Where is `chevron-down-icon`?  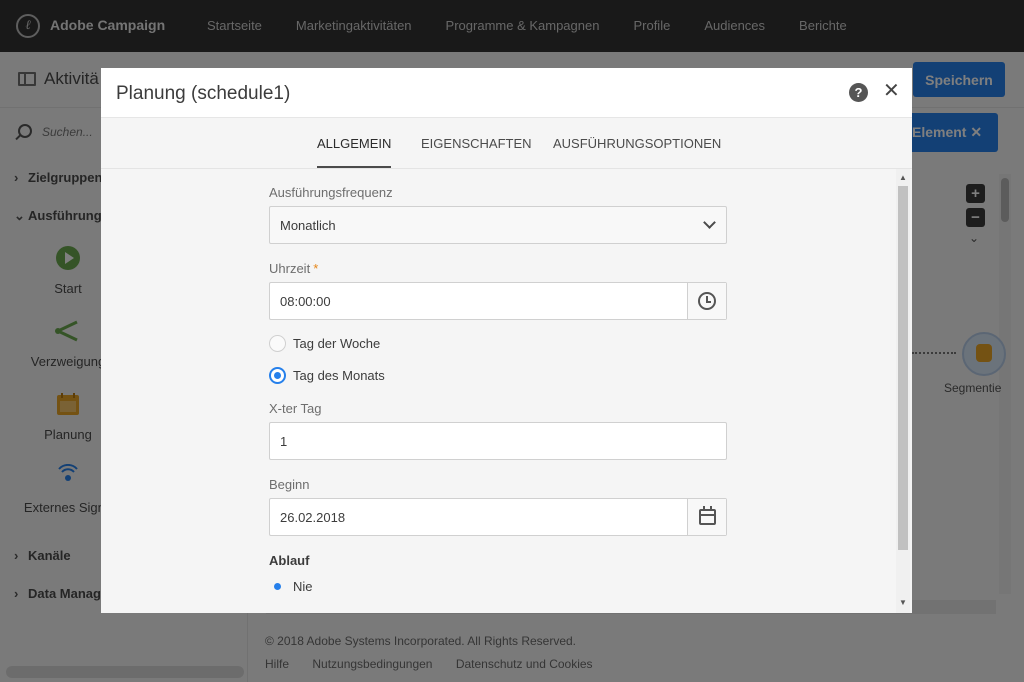
chevron-down-icon is located at coordinates (709, 222).